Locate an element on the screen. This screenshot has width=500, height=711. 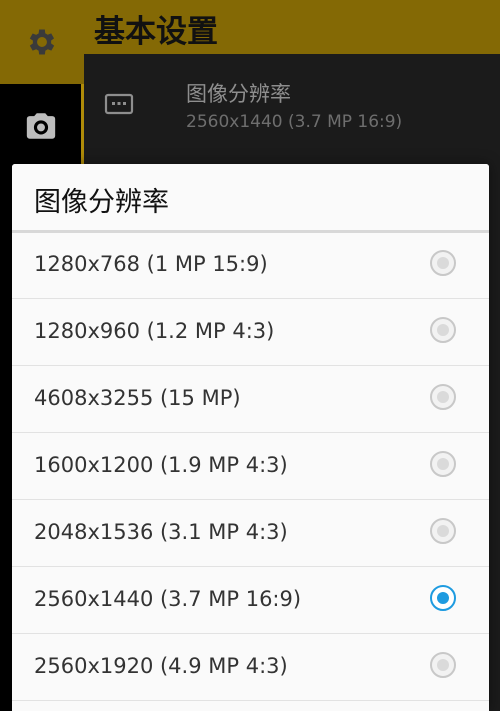
option-label: 2560x1440 (3.7 MP 16:9) is located at coordinates (168, 599).